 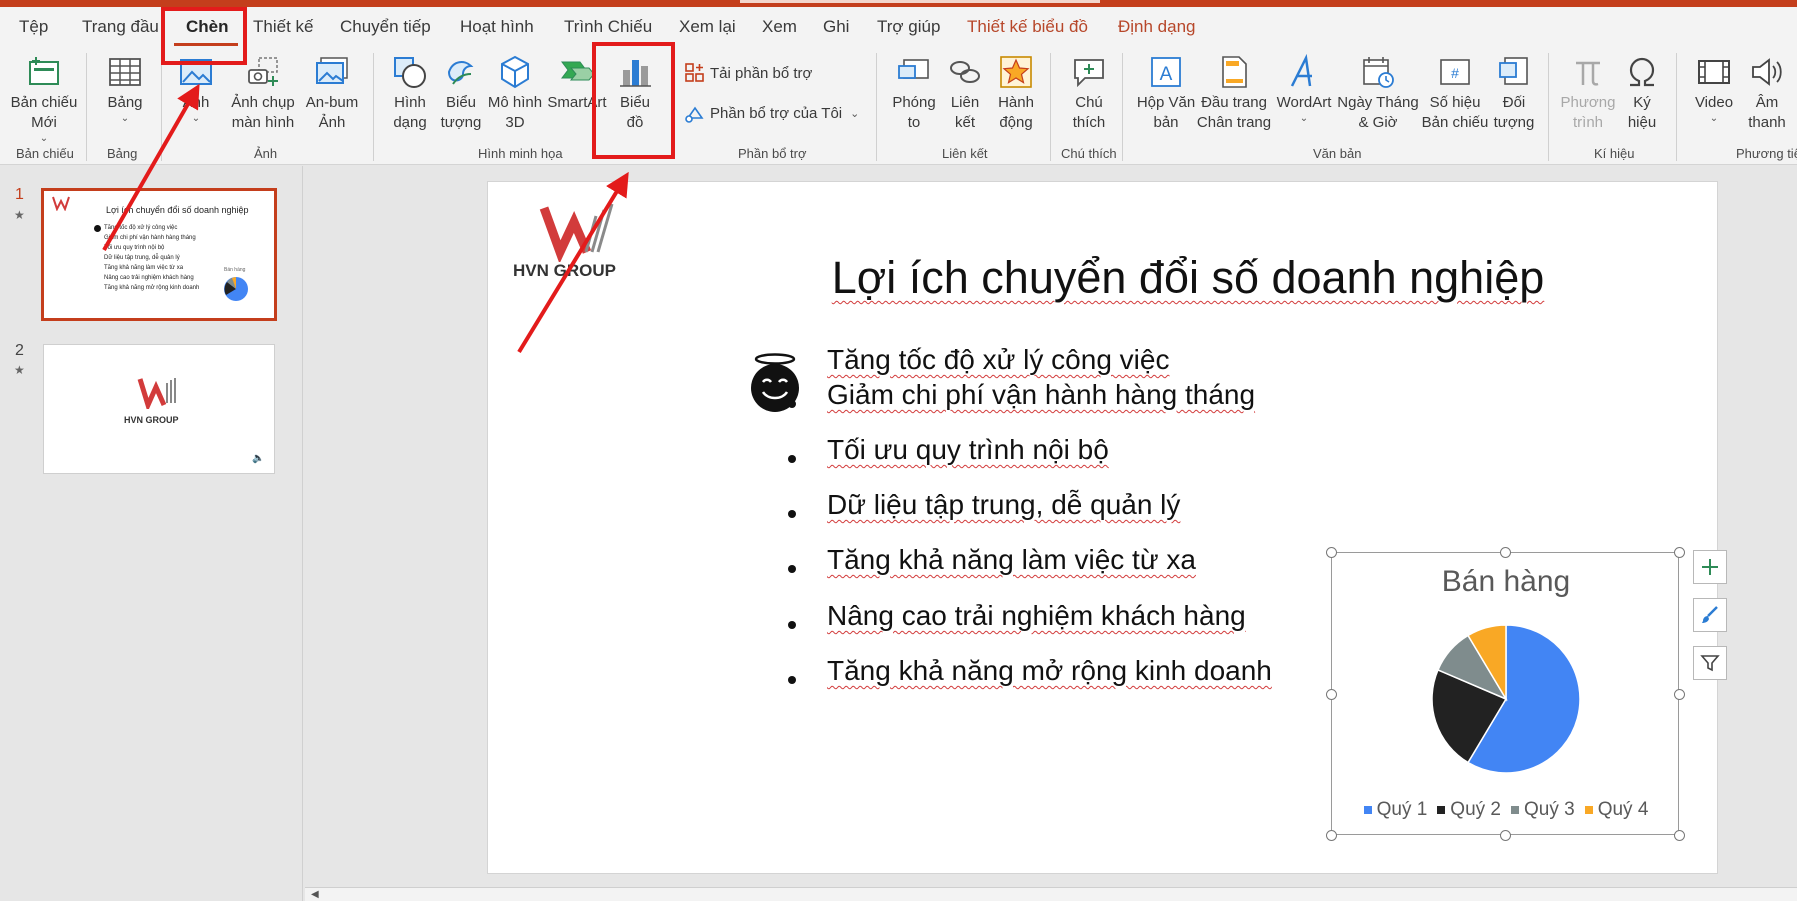 I want to click on my-addins-button: Phần bổ trợ của Tôi ⌄, so click(x=771, y=113).